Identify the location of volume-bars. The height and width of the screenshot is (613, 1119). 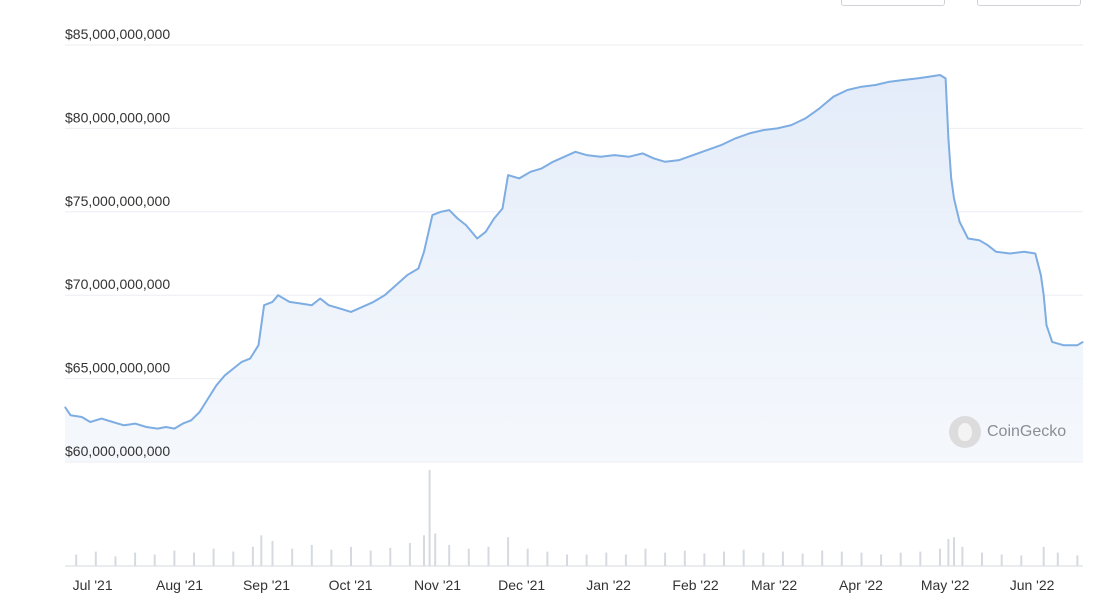
(574, 518).